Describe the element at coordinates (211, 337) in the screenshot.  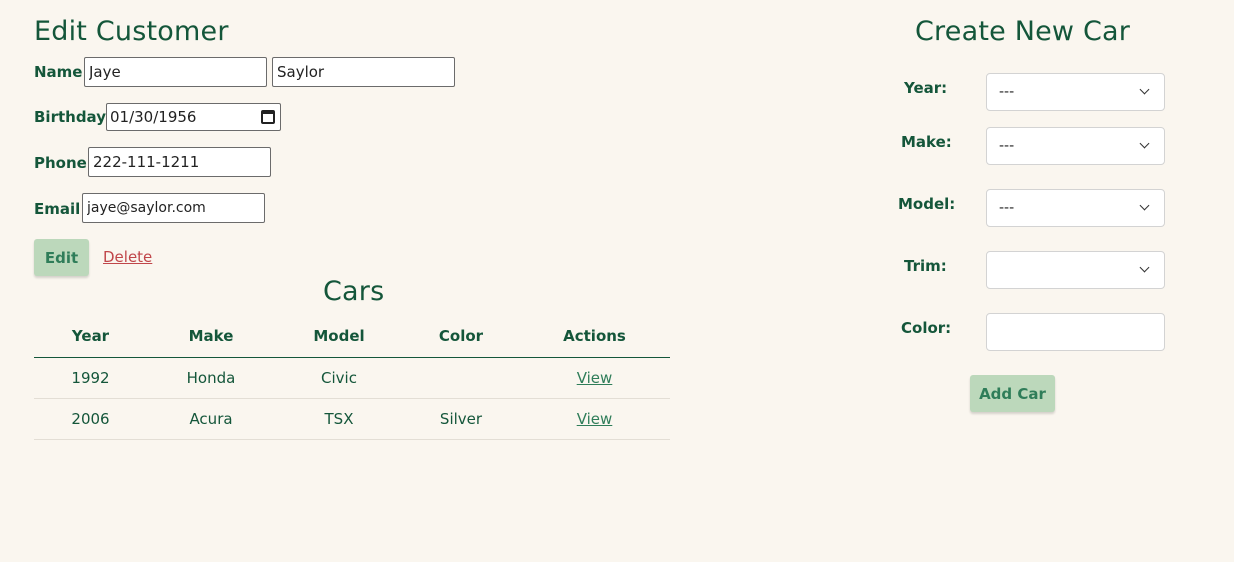
I see `header-make: Make` at that location.